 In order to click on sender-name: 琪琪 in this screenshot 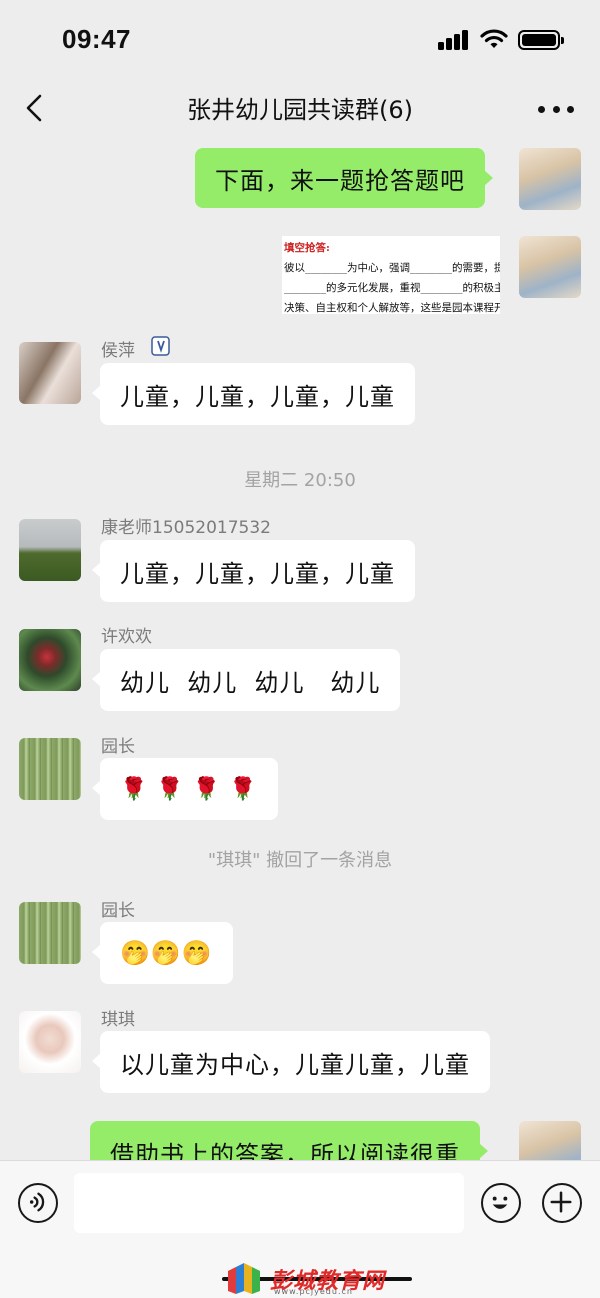, I will do `click(118, 1020)`.